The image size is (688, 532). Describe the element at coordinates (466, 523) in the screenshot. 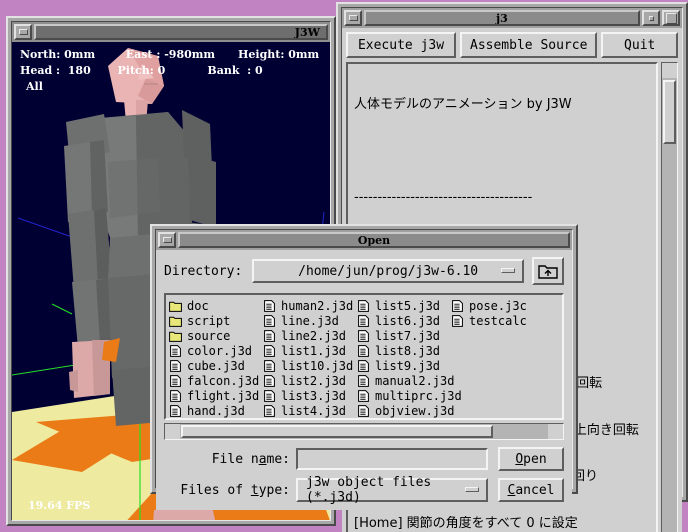

I see `help-line: [Home] 関節の角度をすべて 0 に設定` at that location.